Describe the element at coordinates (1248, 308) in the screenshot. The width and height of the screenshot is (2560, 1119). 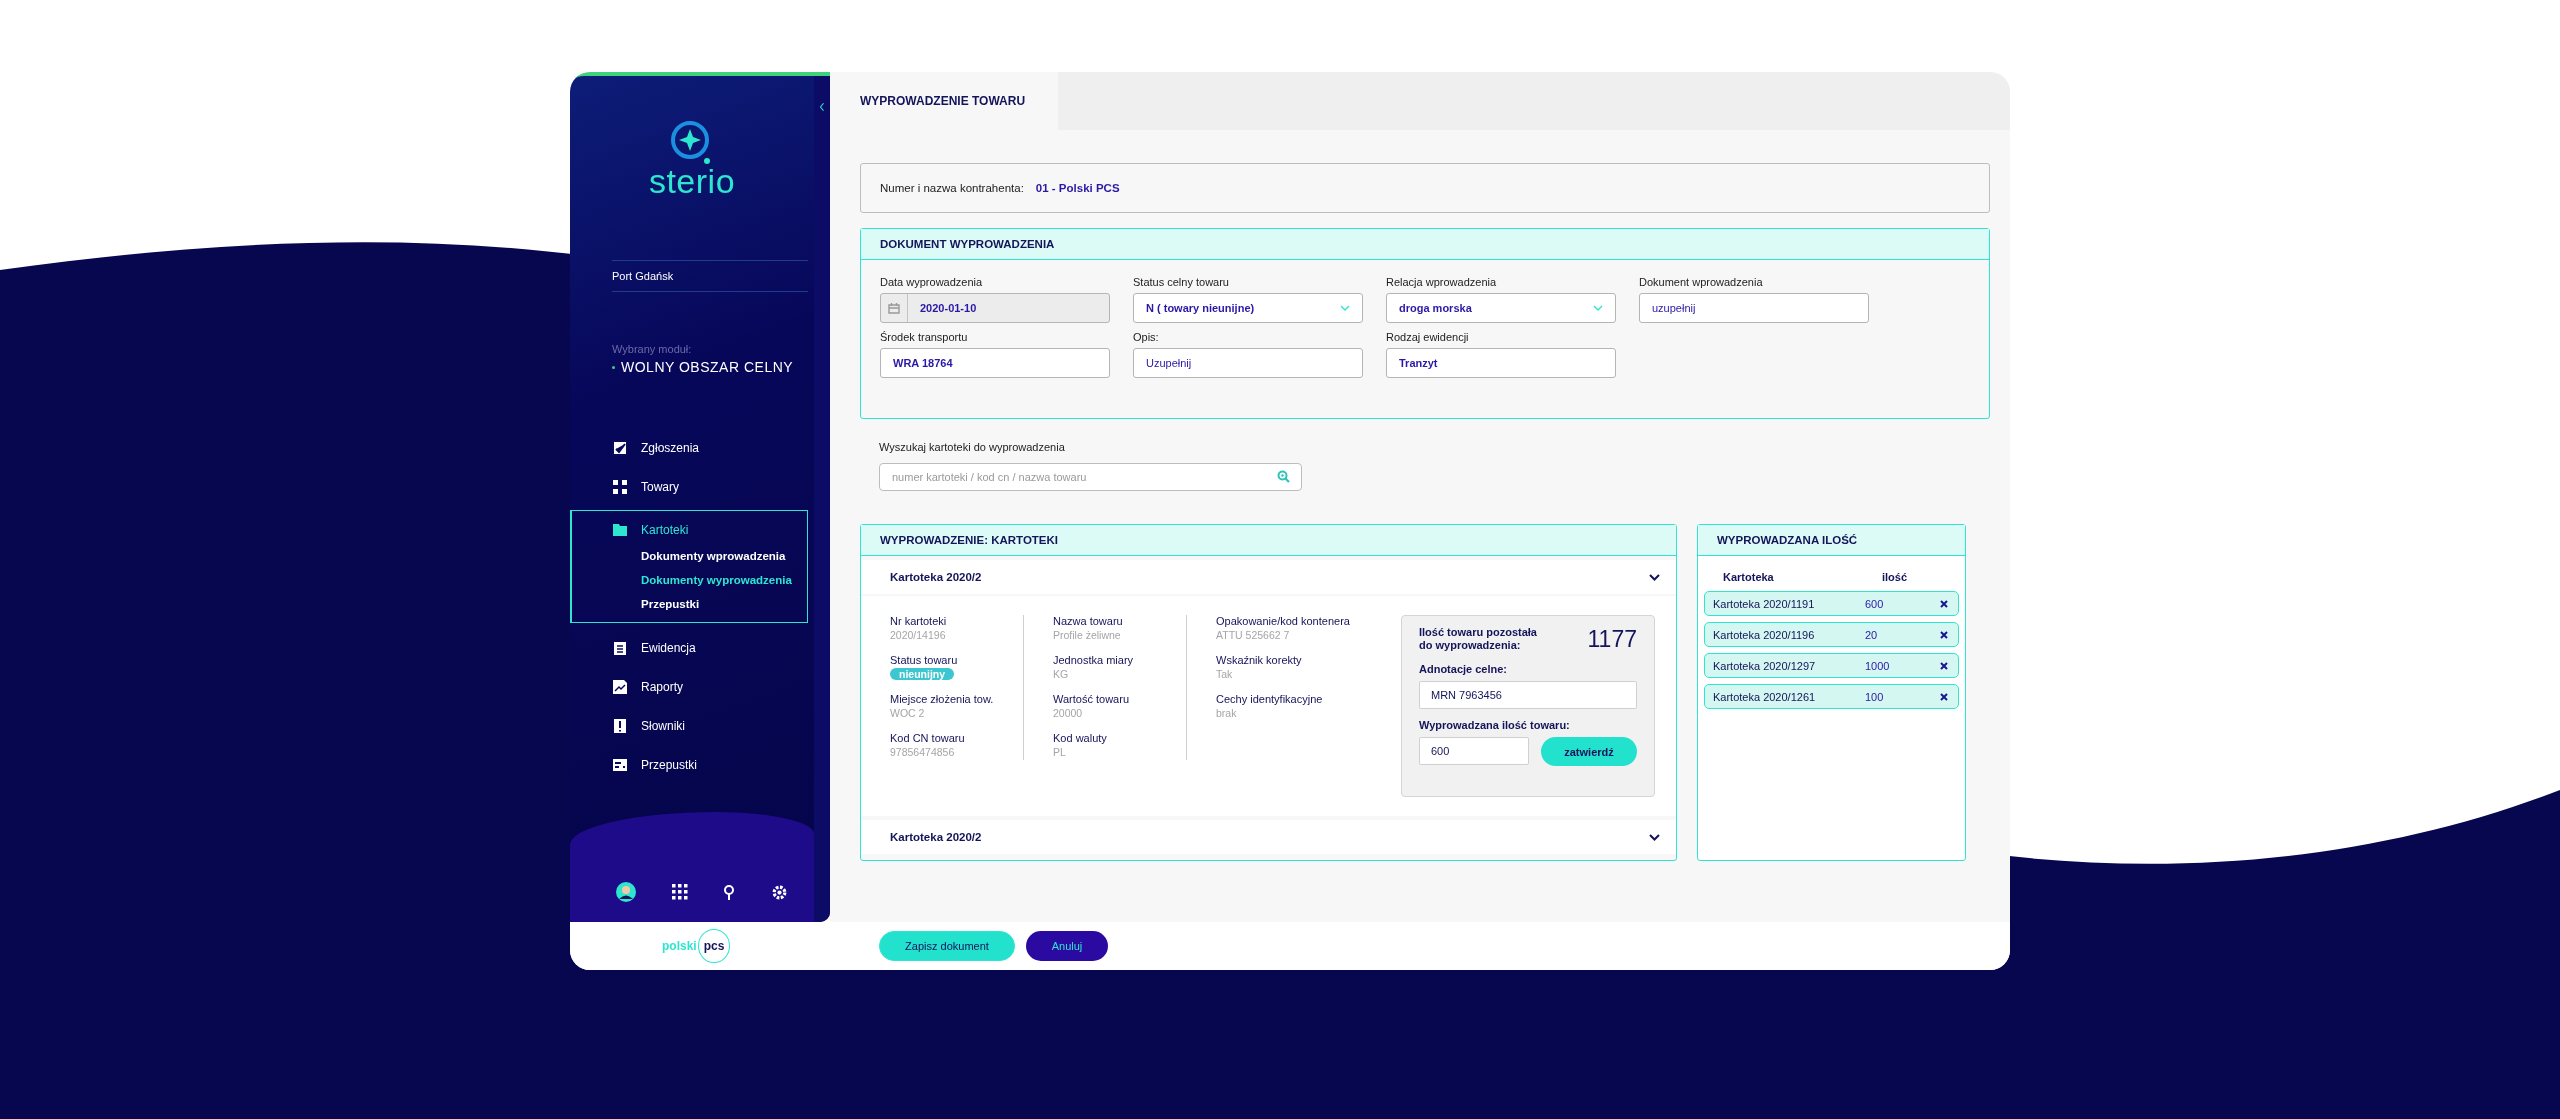
I see `dropdown-field: N ( towary nieunijne)` at that location.